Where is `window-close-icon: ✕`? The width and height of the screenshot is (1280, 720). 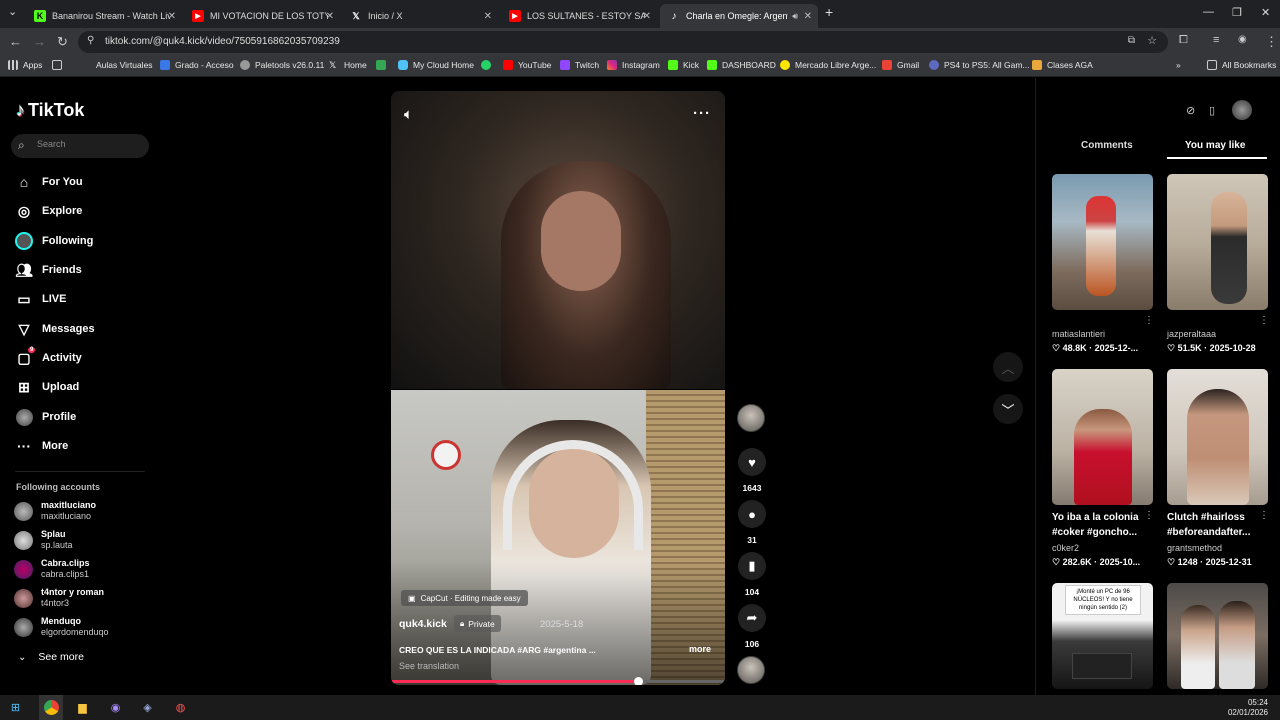 window-close-icon: ✕ is located at coordinates (1265, 12).